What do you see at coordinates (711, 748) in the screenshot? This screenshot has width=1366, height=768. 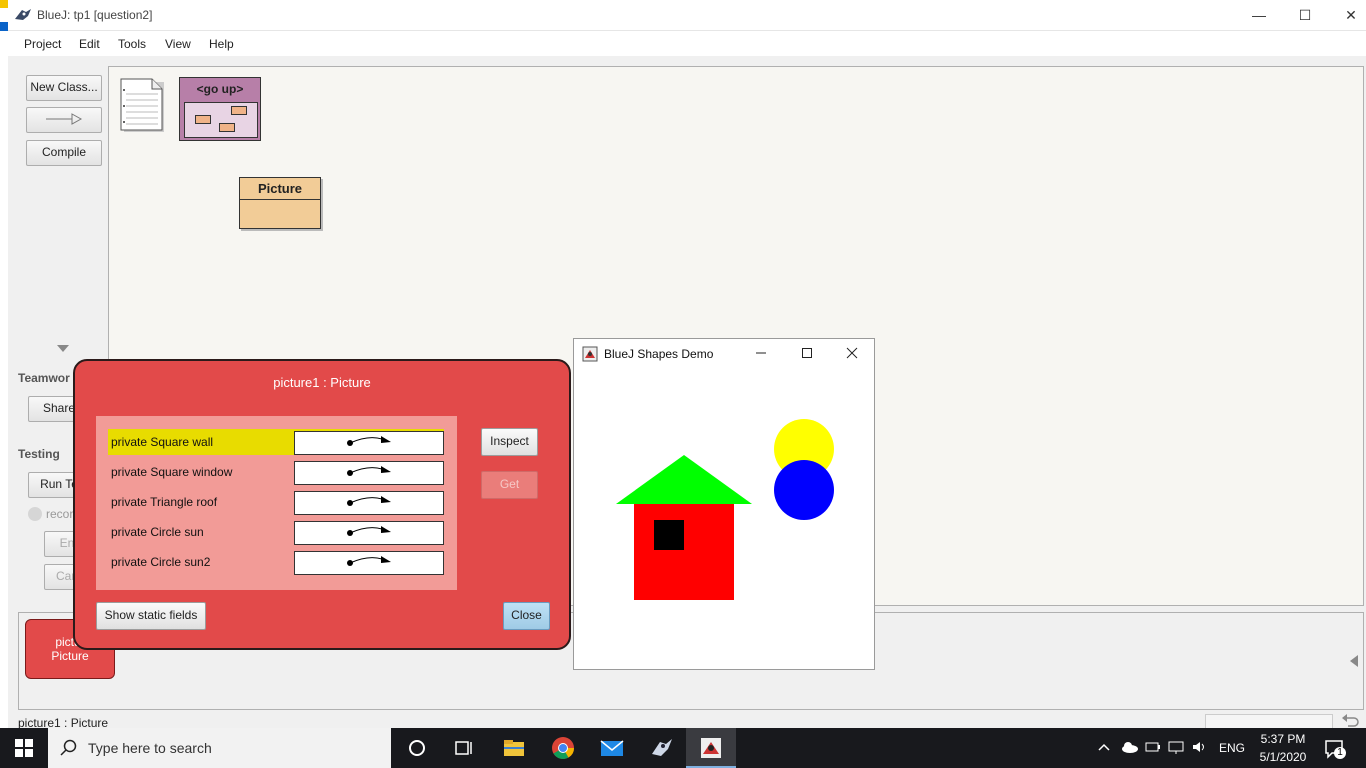 I see `java-app-taskbar-active` at bounding box center [711, 748].